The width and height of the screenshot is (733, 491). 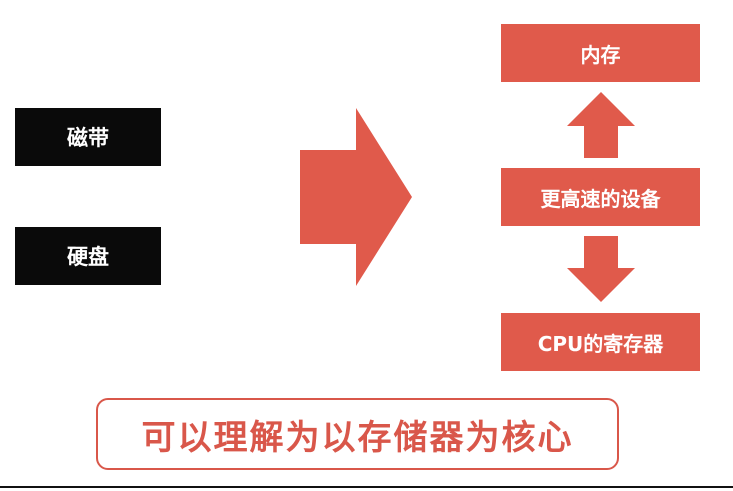 I want to click on bottom-divider, so click(x=366, y=487).